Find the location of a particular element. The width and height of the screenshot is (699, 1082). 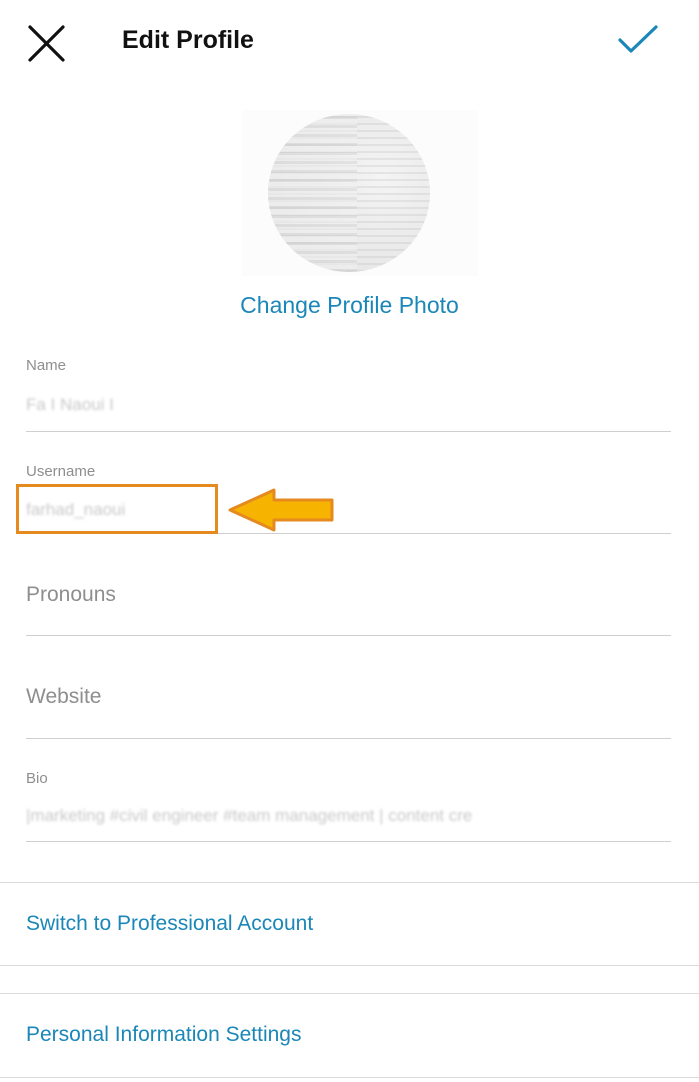

header: Edit Profile is located at coordinates (349, 42).